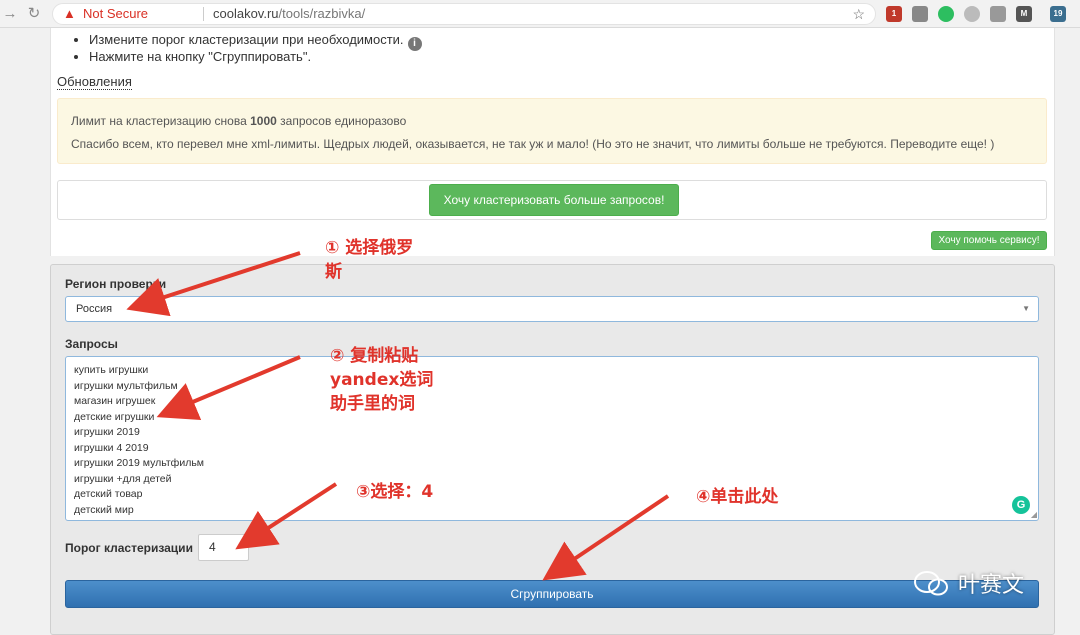  What do you see at coordinates (998, 14) in the screenshot?
I see `screenshot-icon` at bounding box center [998, 14].